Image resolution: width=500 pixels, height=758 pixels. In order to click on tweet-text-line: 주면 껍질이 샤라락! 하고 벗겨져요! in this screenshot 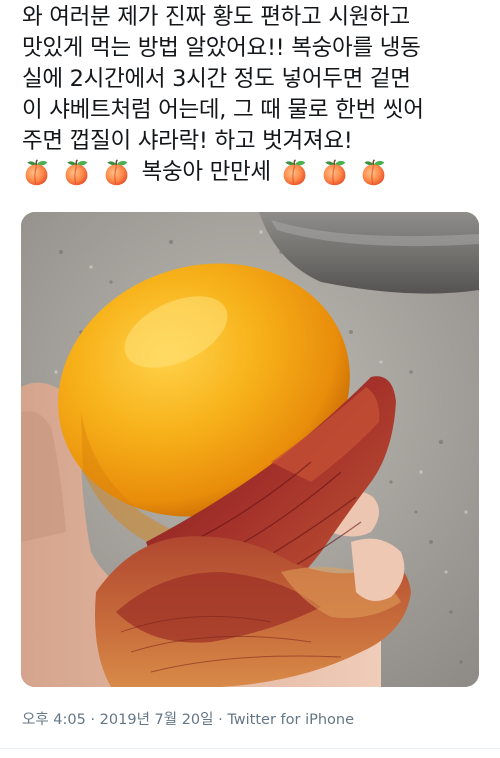, I will do `click(187, 141)`.